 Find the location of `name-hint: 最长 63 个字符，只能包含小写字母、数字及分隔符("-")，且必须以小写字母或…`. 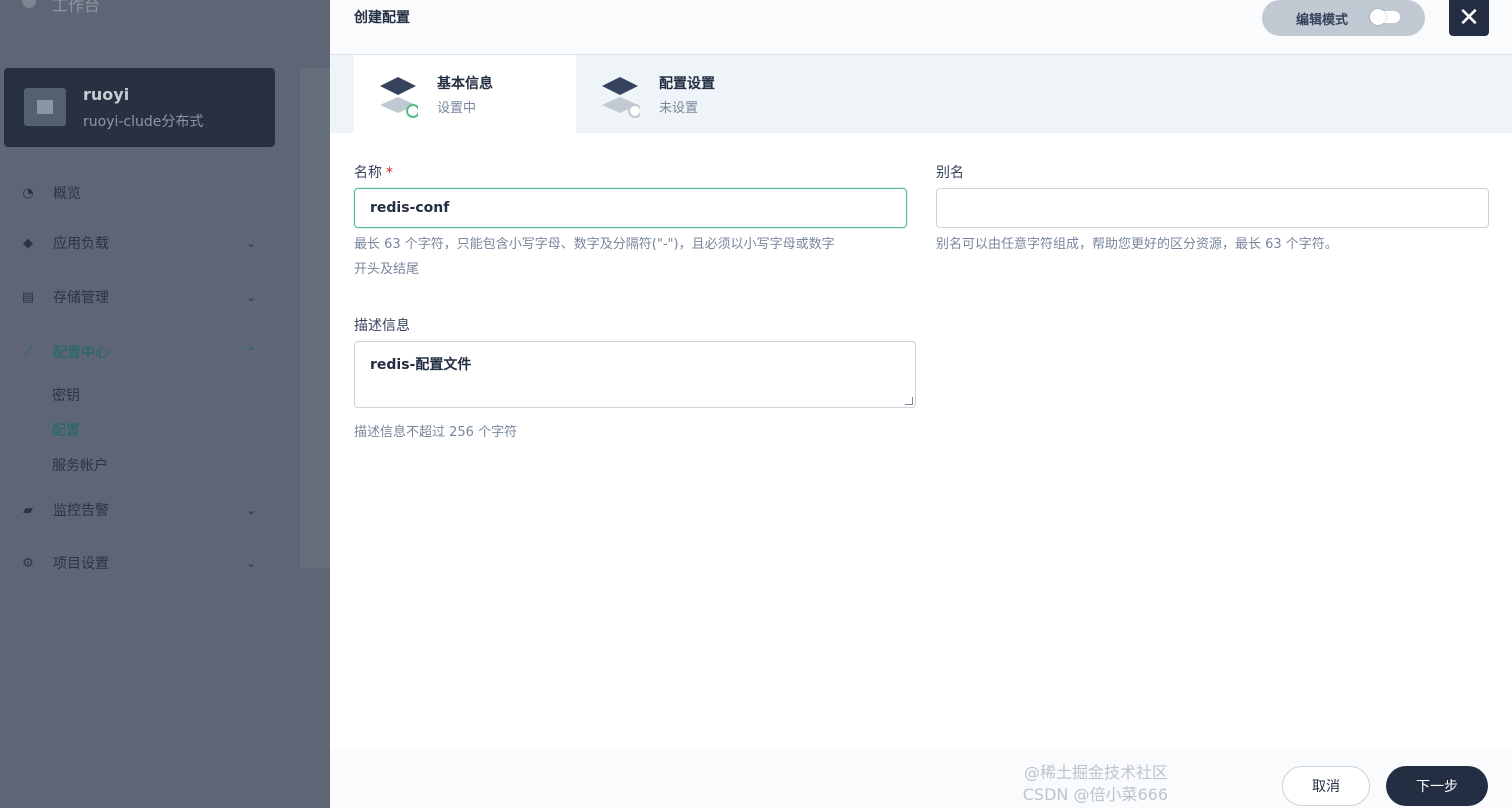

name-hint: 最长 63 个字符，只能包含小写字母、数字及分隔符("-")，且必须以小写字母或… is located at coordinates (634, 257).